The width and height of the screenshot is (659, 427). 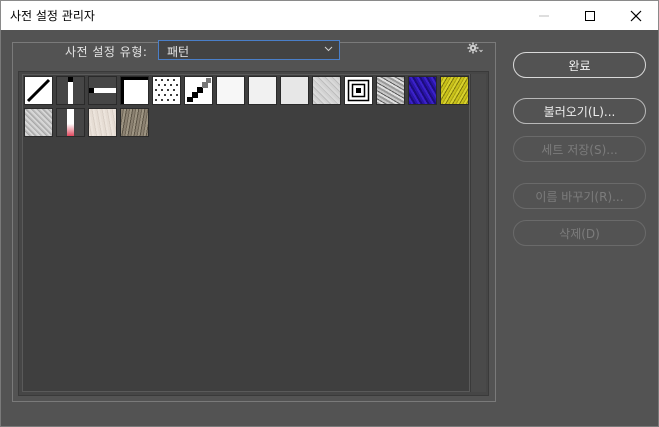 I want to click on pattern-swatch-gray-noise, so click(x=326, y=90).